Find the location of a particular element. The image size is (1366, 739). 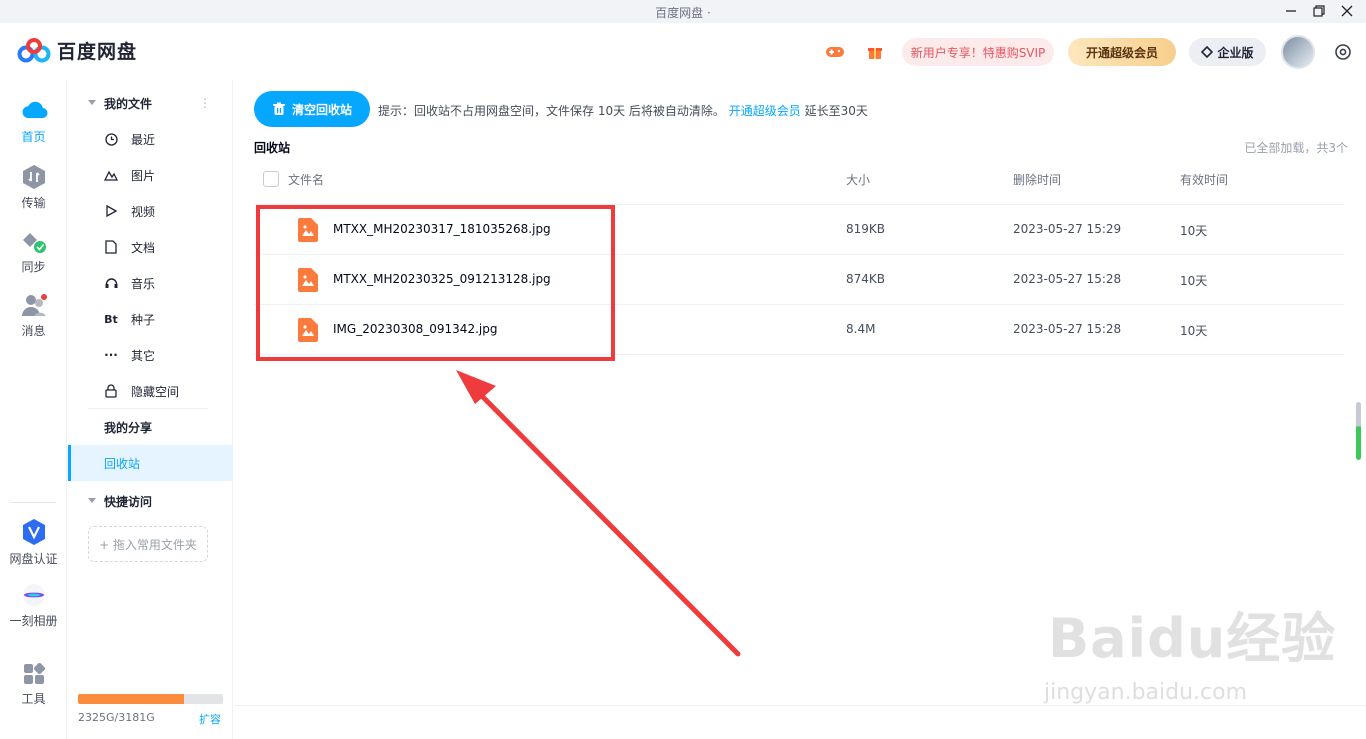

annotation-arrow-head is located at coordinates (476, 387).